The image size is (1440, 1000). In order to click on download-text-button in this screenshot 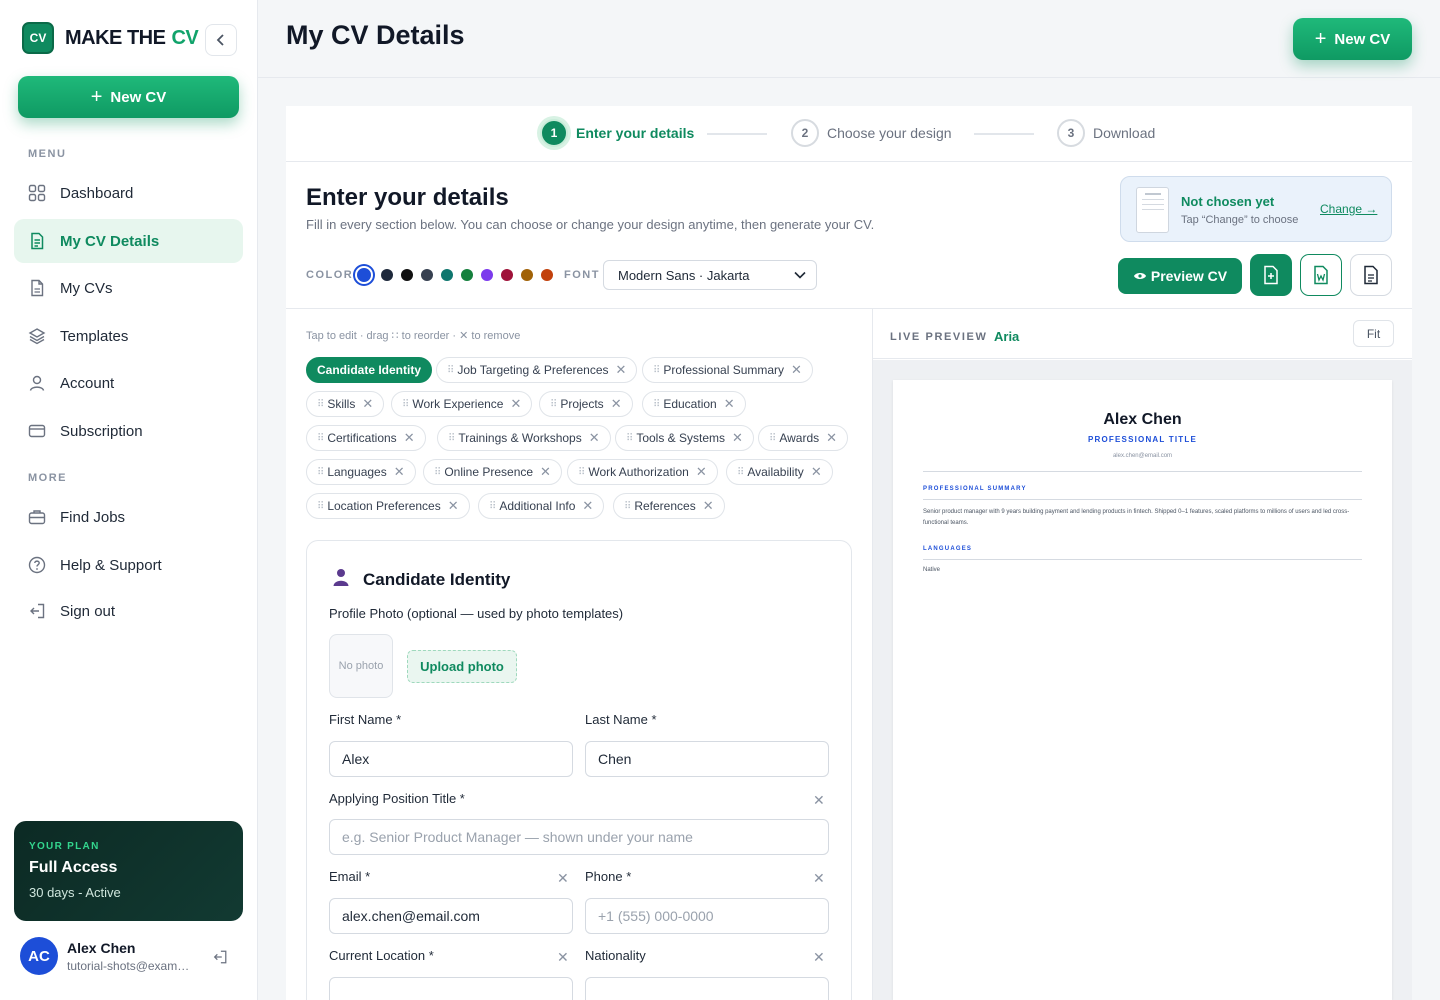, I will do `click(1371, 275)`.